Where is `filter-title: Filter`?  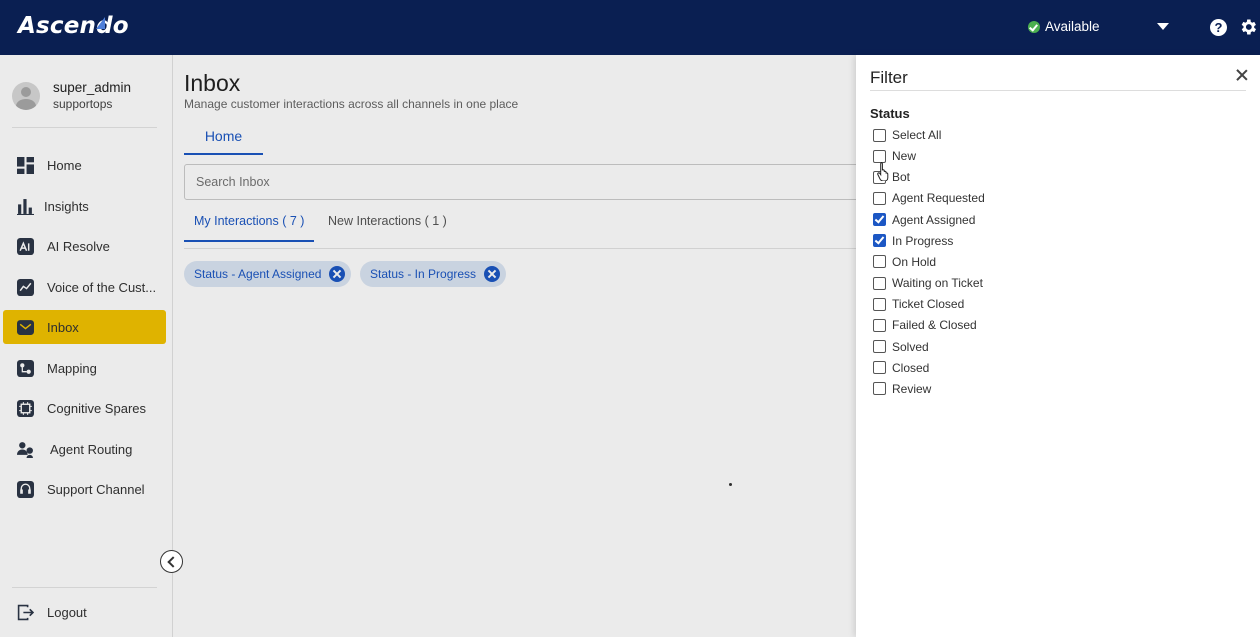
filter-title: Filter is located at coordinates (889, 77).